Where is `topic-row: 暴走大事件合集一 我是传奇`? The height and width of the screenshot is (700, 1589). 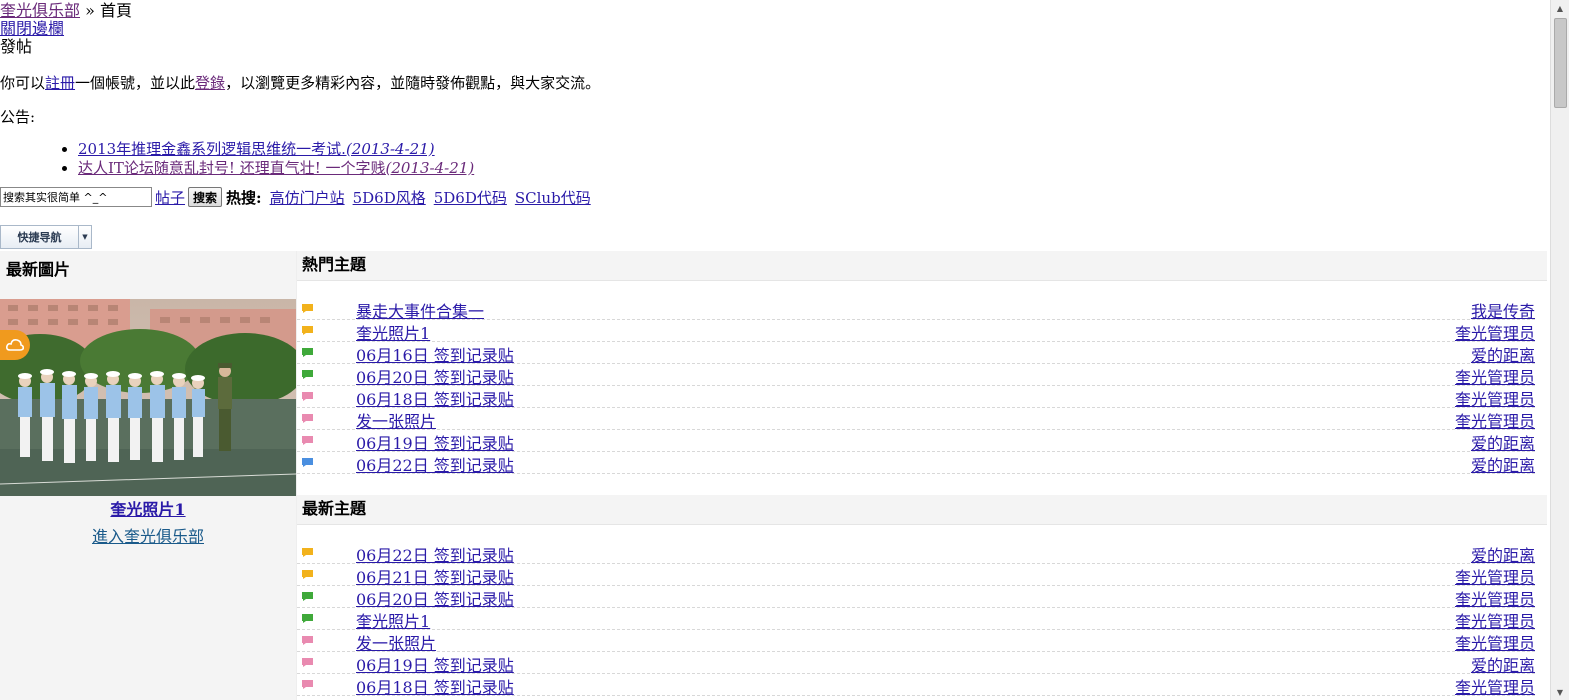 topic-row: 暴走大事件合集一 我是传奇 is located at coordinates (916, 310).